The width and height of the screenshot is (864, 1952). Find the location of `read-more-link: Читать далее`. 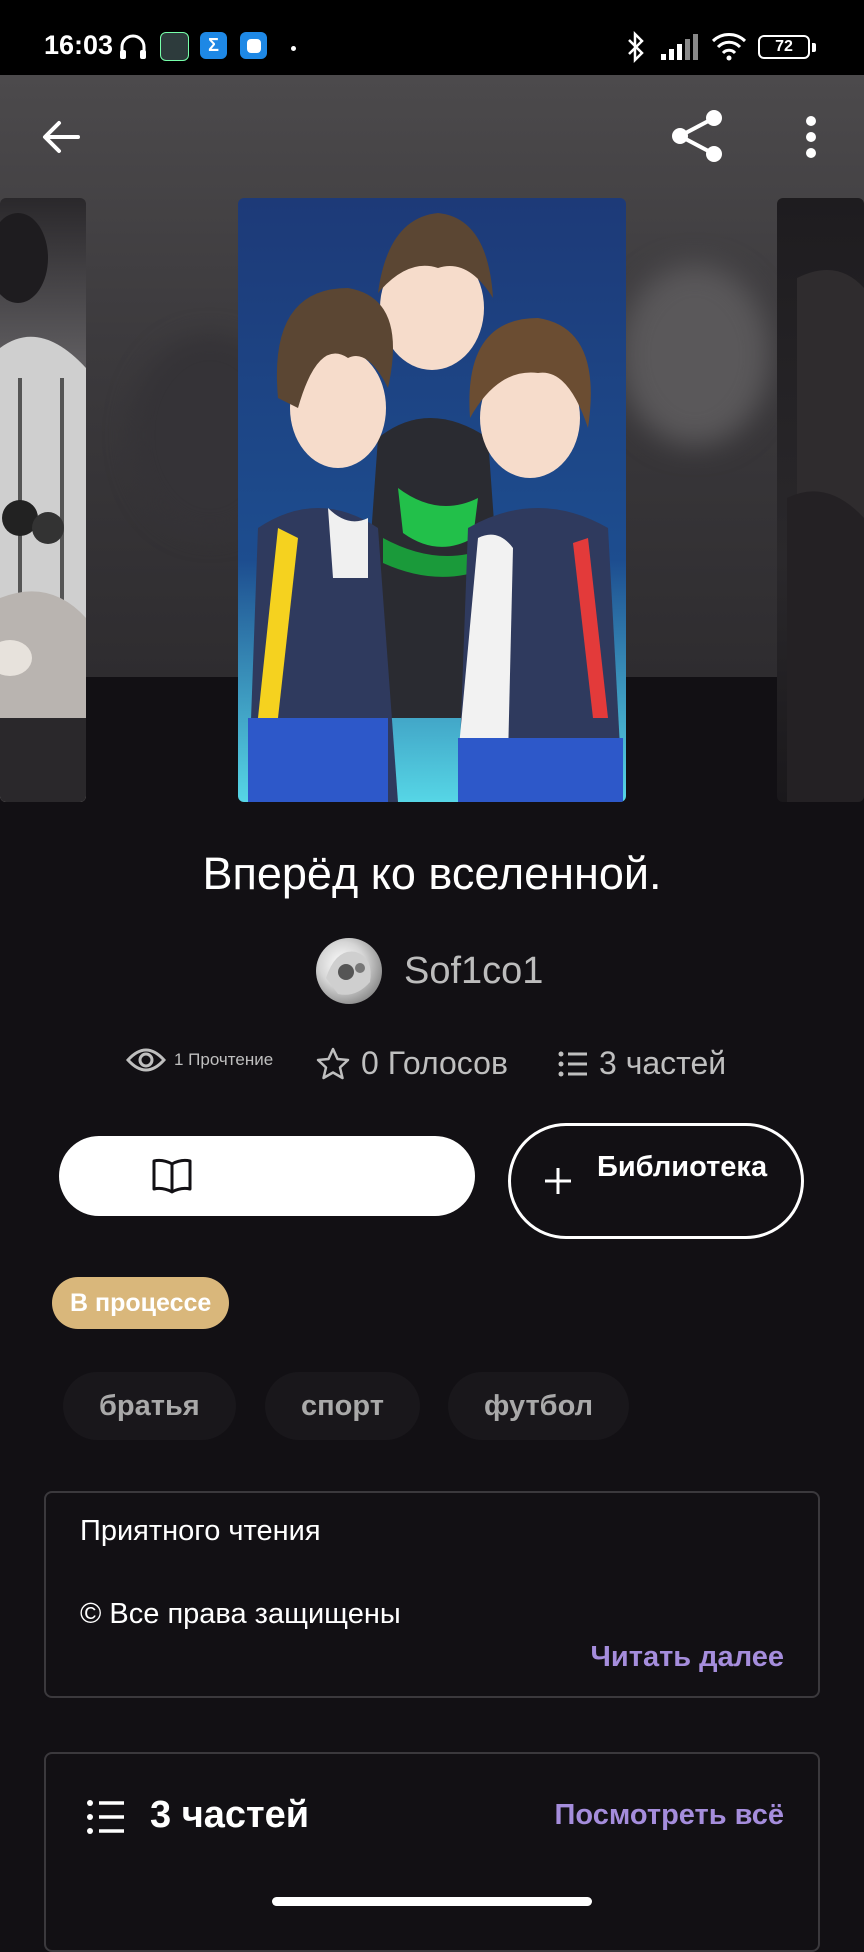

read-more-link: Читать далее is located at coordinates (687, 1657).